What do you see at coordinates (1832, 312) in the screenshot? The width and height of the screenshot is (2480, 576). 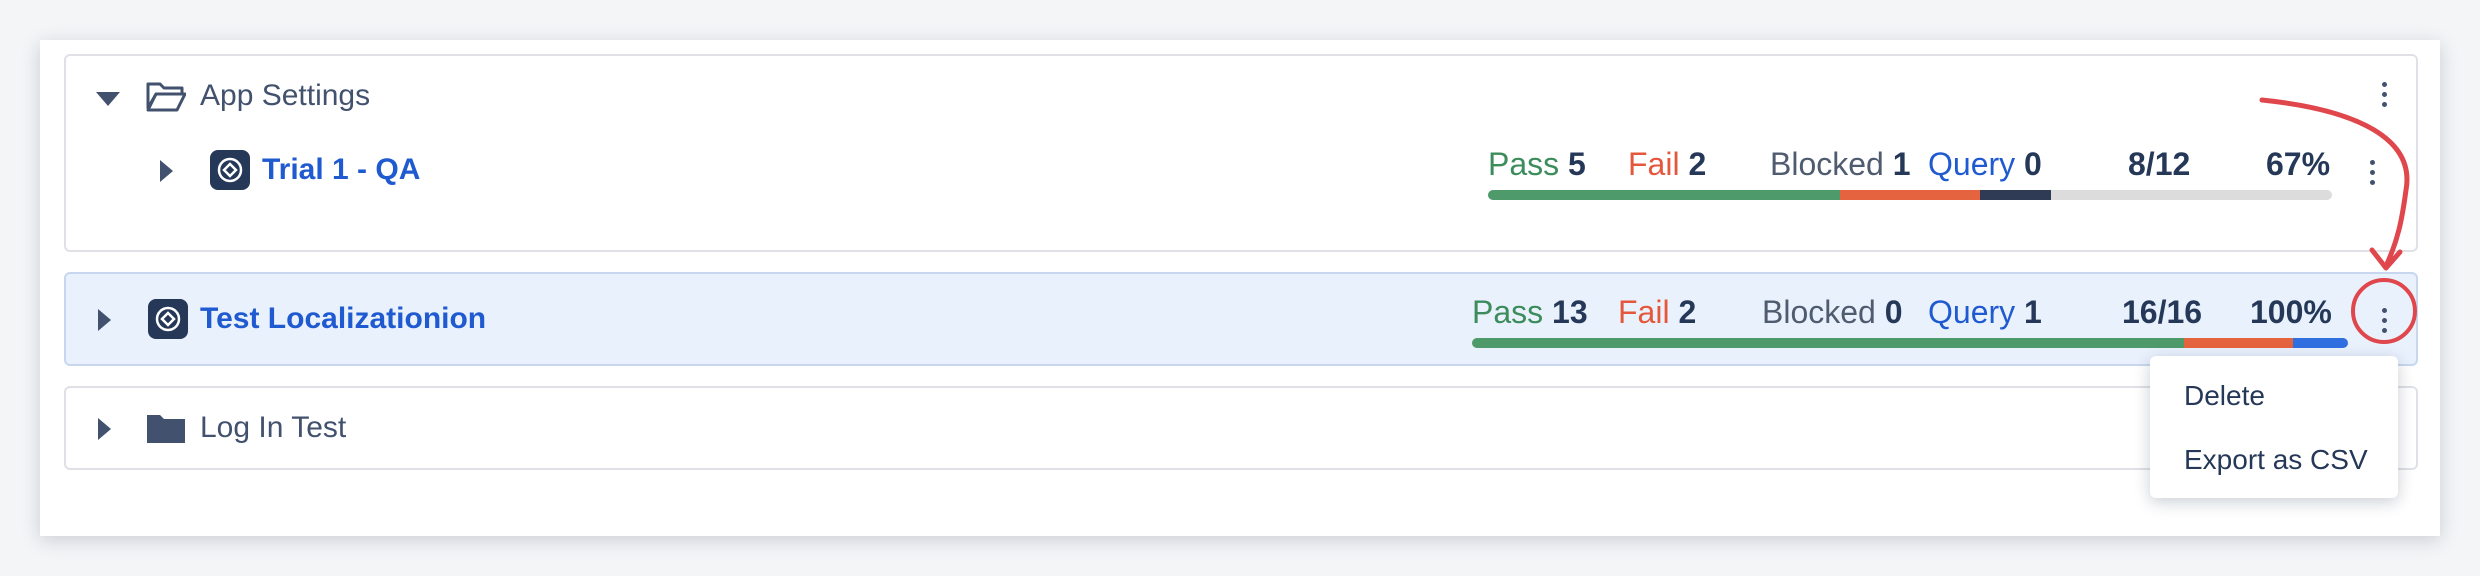 I see `blocked-stat: Blocked 0` at bounding box center [1832, 312].